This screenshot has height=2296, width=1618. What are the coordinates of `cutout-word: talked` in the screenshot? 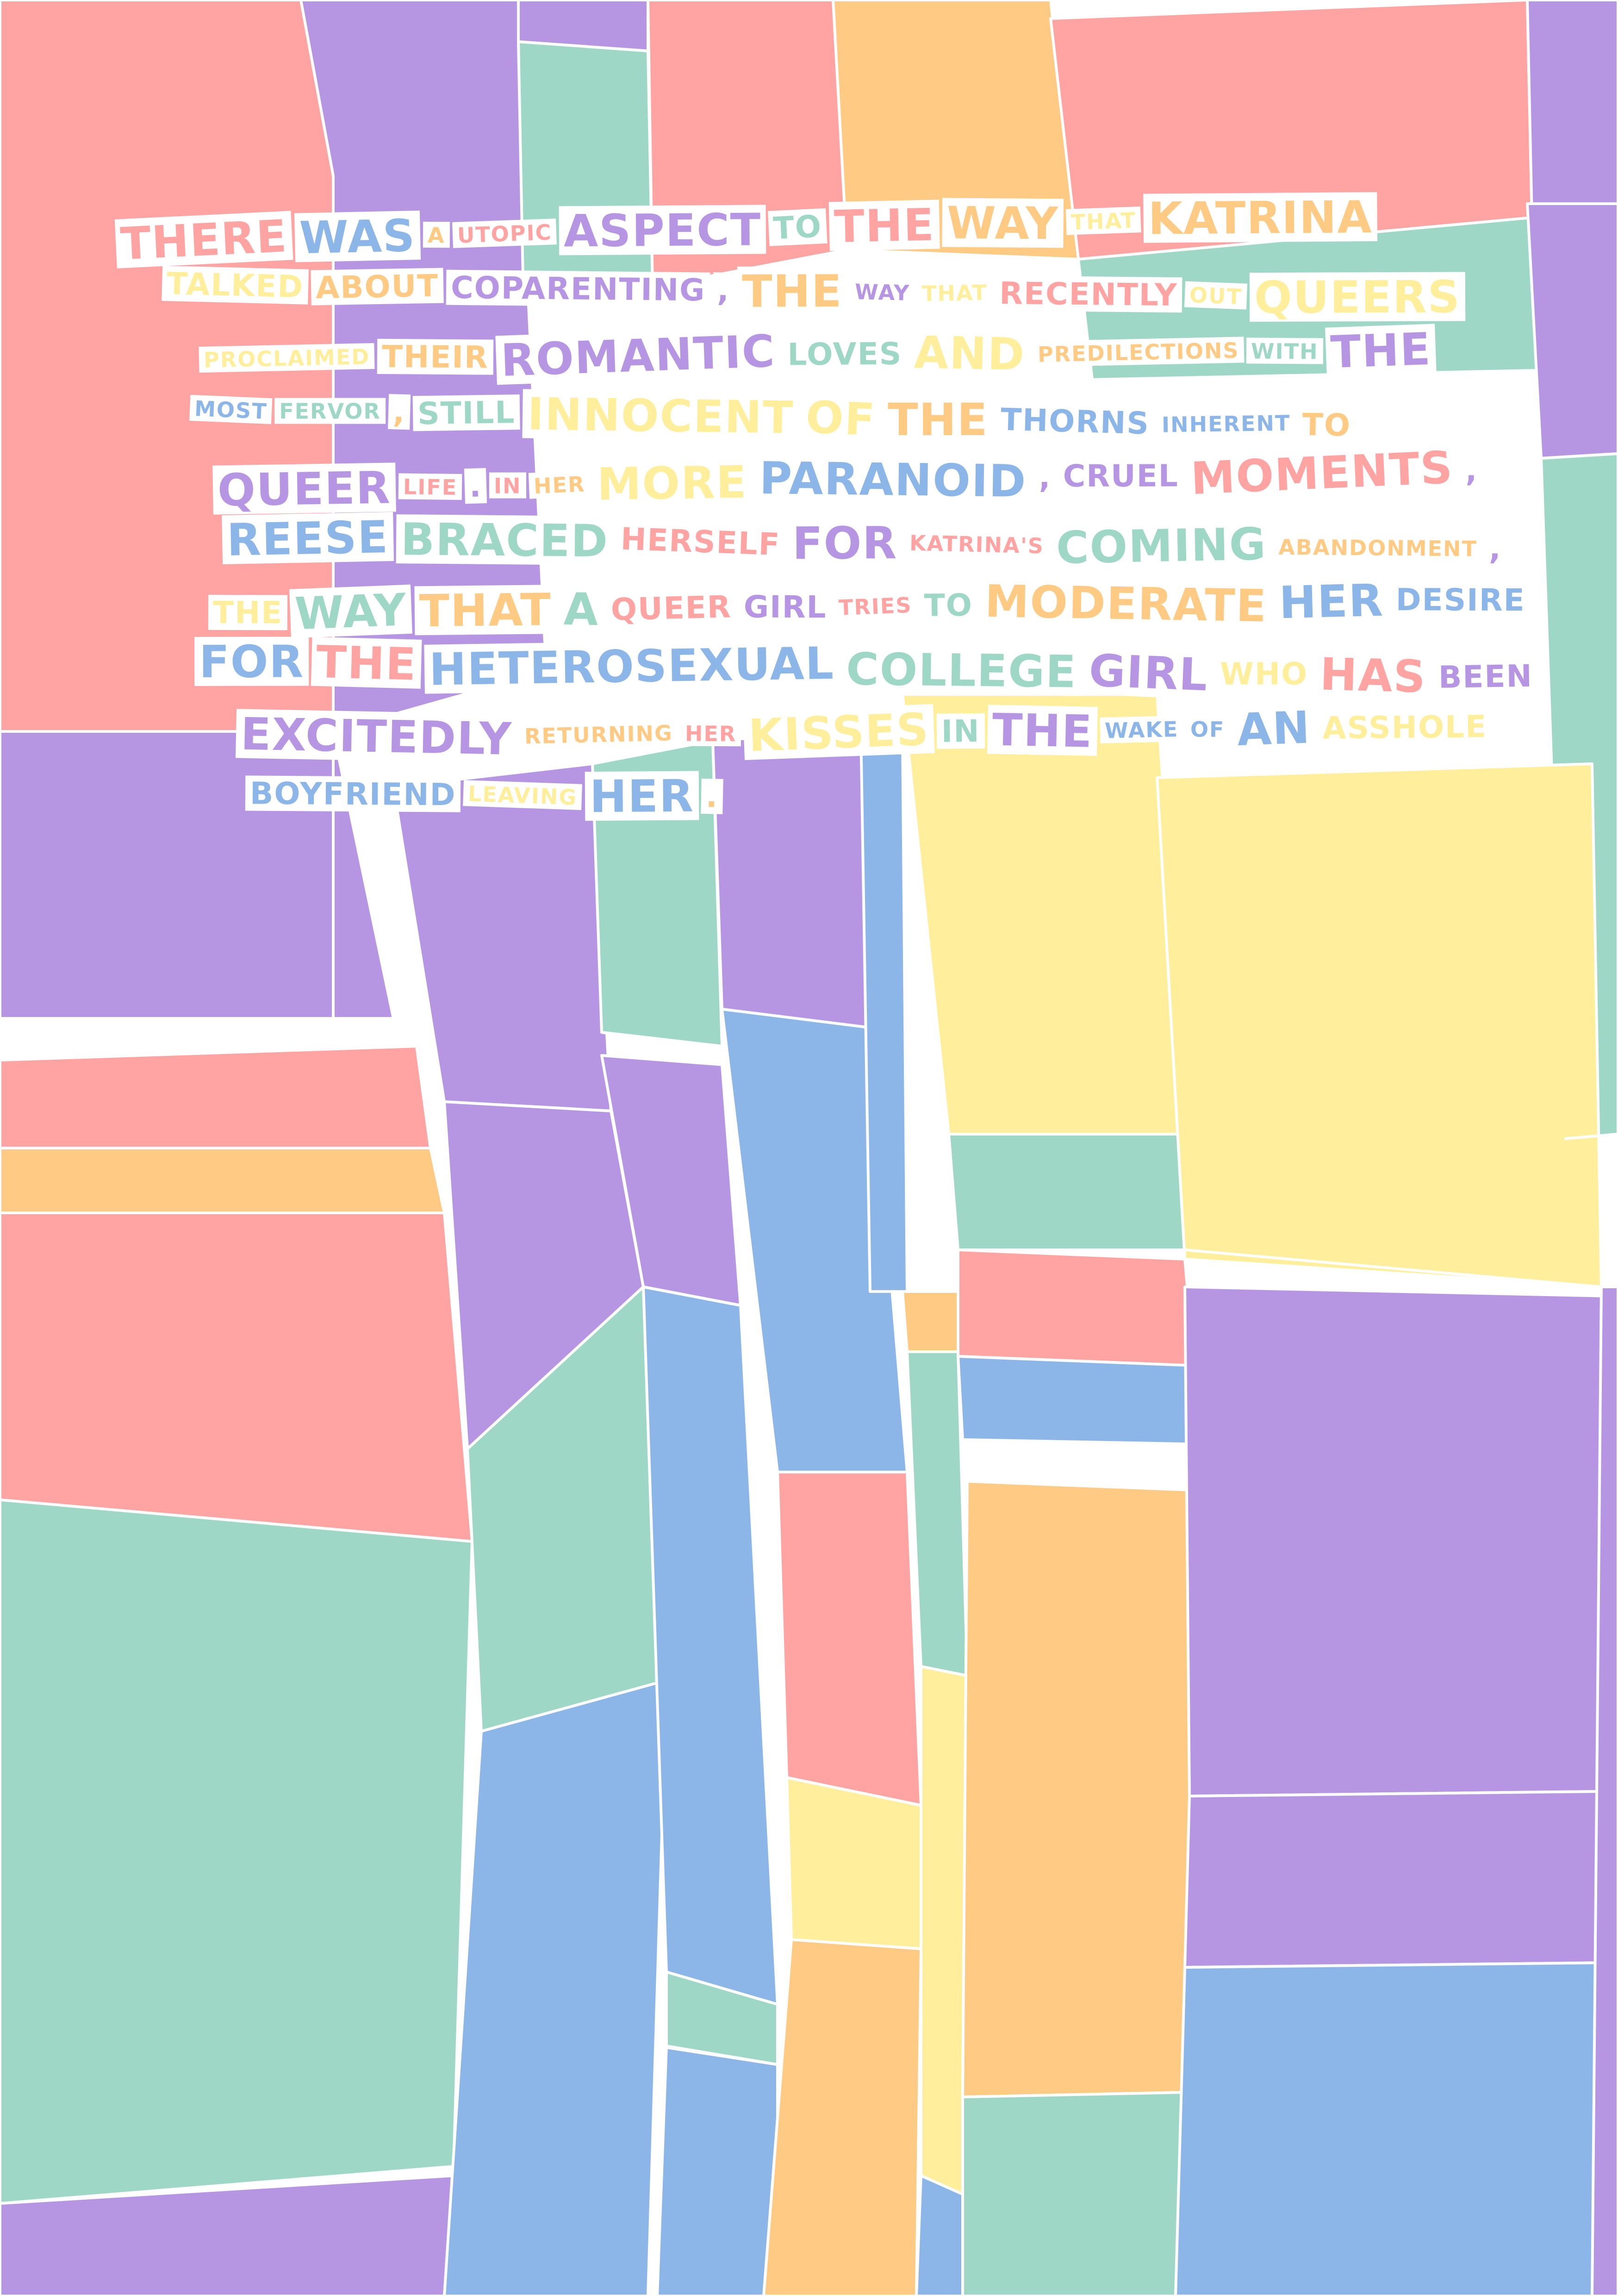 It's located at (235, 285).